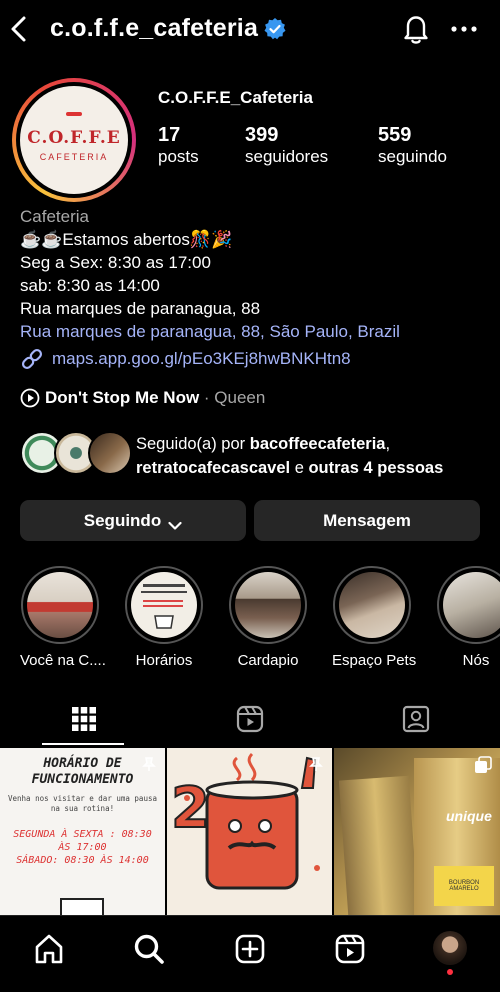 The width and height of the screenshot is (500, 992). I want to click on post-text: ÀS 17:00, so click(82, 847).